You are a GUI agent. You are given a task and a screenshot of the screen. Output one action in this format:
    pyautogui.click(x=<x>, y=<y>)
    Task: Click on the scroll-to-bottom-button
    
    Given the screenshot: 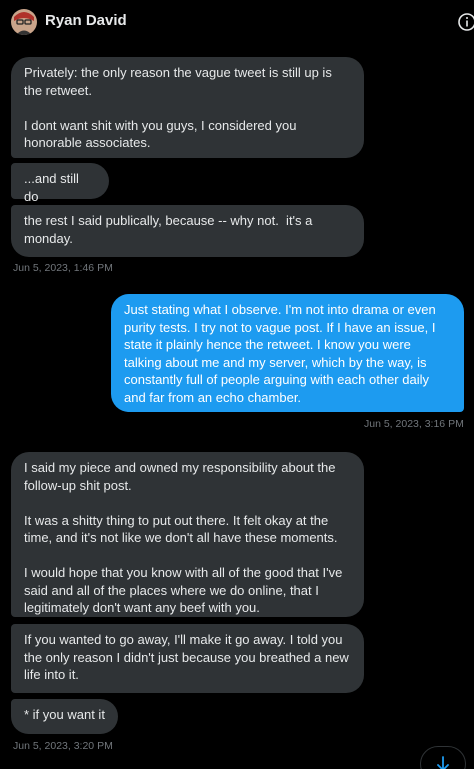 What is the action you would take?
    pyautogui.click(x=443, y=757)
    